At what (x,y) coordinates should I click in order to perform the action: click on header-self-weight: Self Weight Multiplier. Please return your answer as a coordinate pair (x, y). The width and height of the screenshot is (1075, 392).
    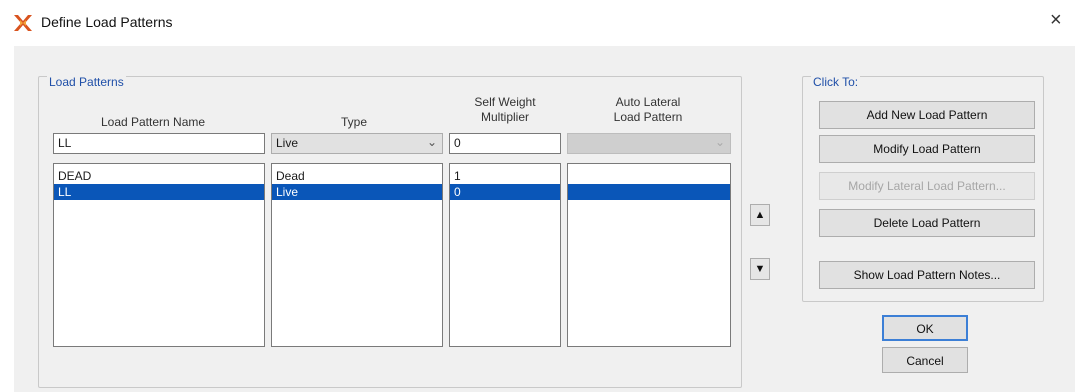
    Looking at the image, I should click on (505, 110).